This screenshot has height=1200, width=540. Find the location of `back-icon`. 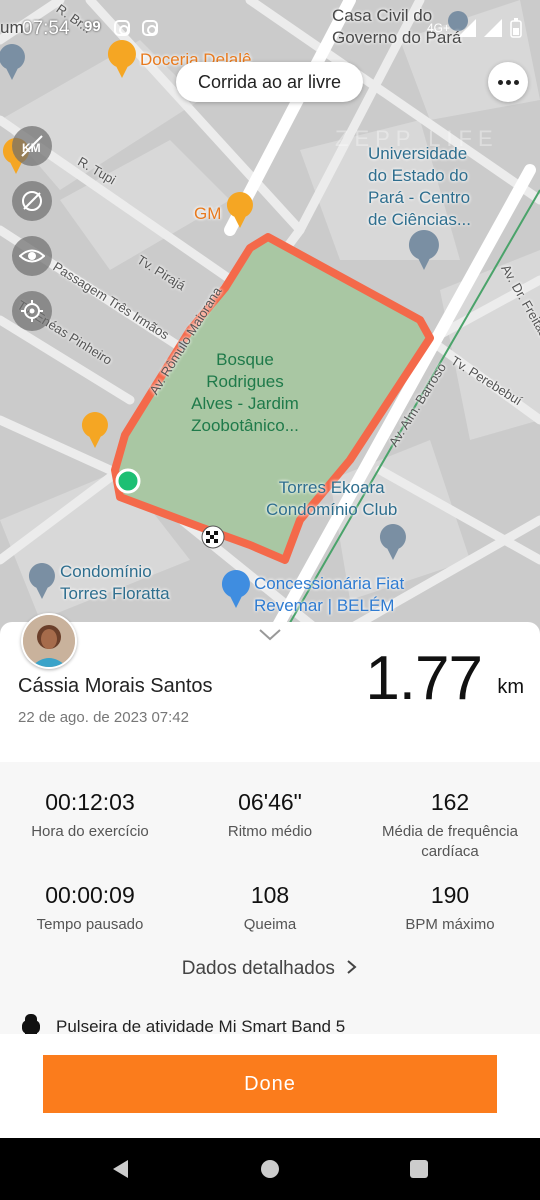

back-icon is located at coordinates (121, 1169).